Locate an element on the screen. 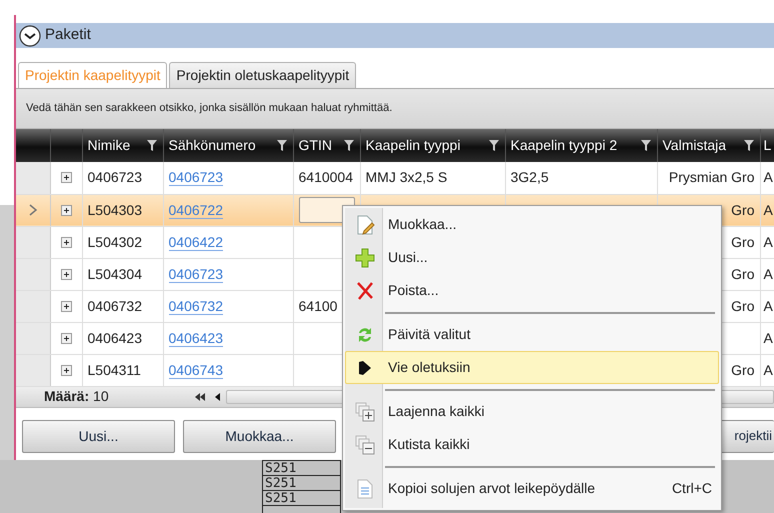  column-header: Kaapelin tyyppi 2 is located at coordinates (564, 145).